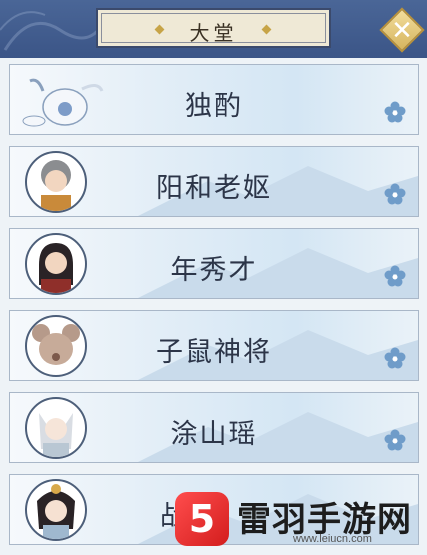  I want to click on page-title: 大堂, so click(213, 33).